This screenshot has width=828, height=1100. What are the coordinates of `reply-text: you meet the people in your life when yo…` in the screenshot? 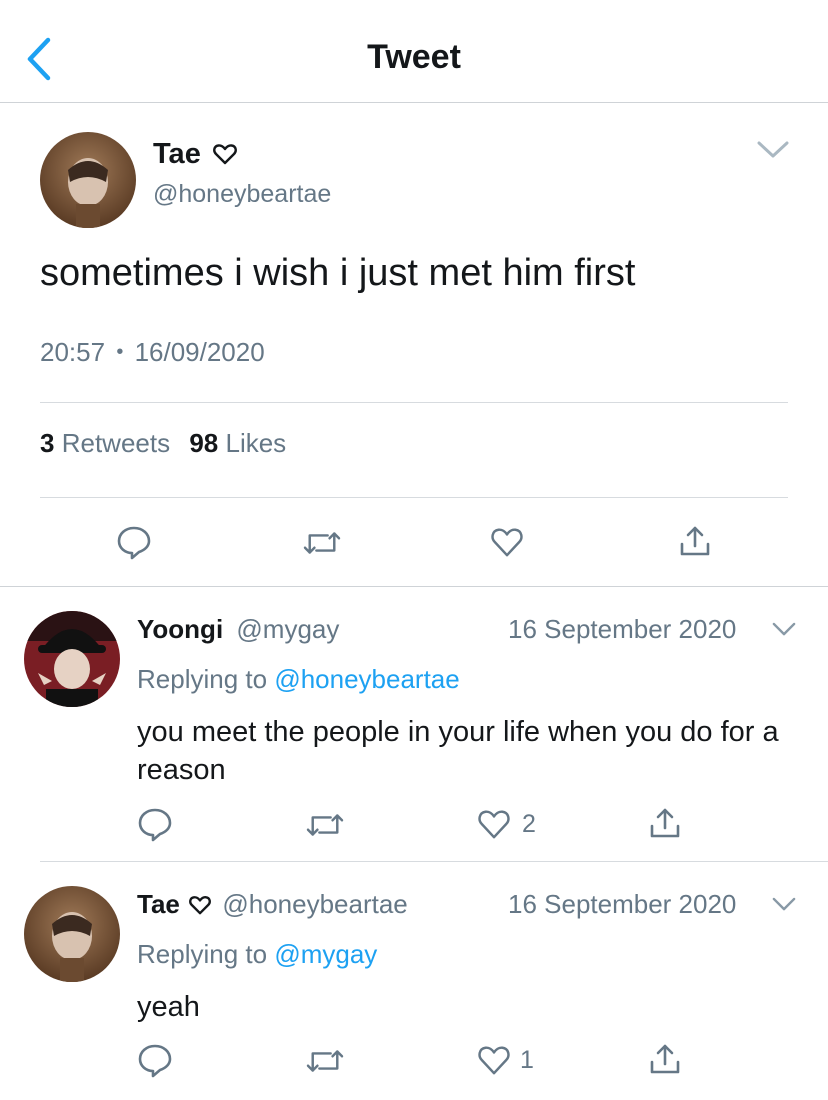 It's located at (458, 751).